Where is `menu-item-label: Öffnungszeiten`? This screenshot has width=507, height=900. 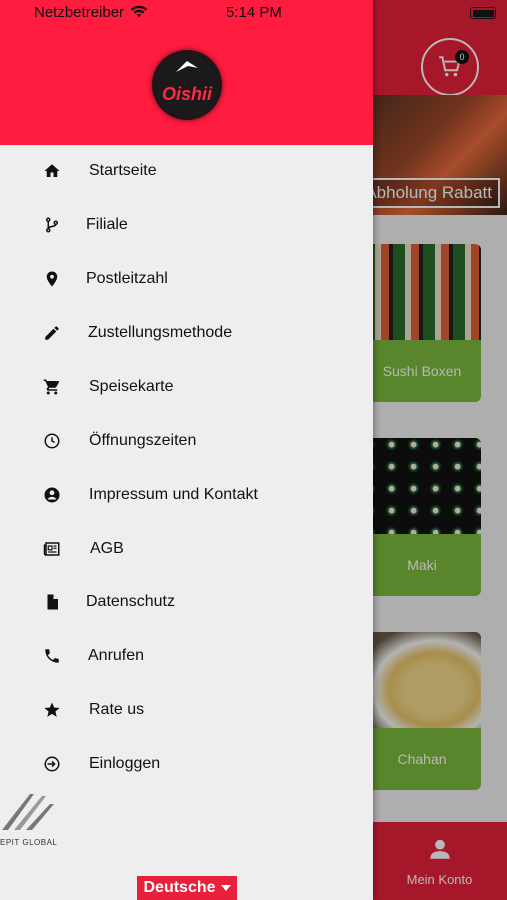
menu-item-label: Öffnungszeiten is located at coordinates (143, 440).